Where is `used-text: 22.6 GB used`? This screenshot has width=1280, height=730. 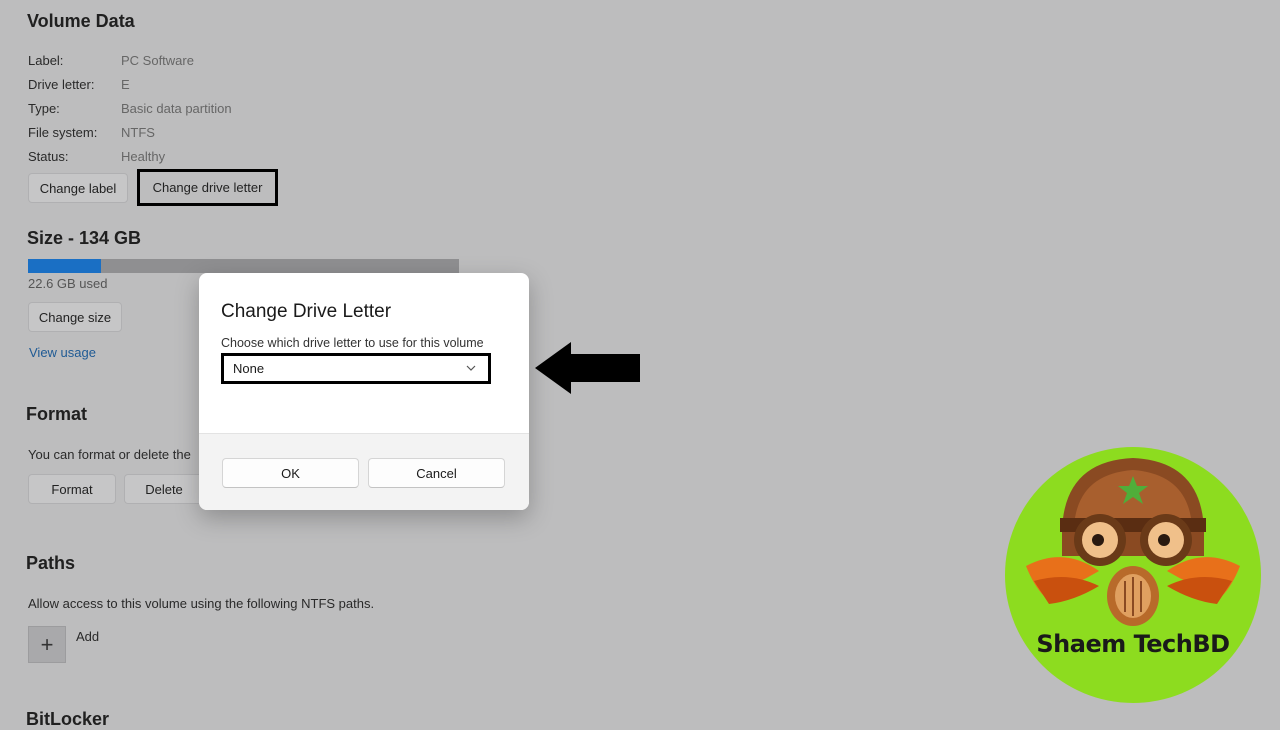
used-text: 22.6 GB used is located at coordinates (68, 283).